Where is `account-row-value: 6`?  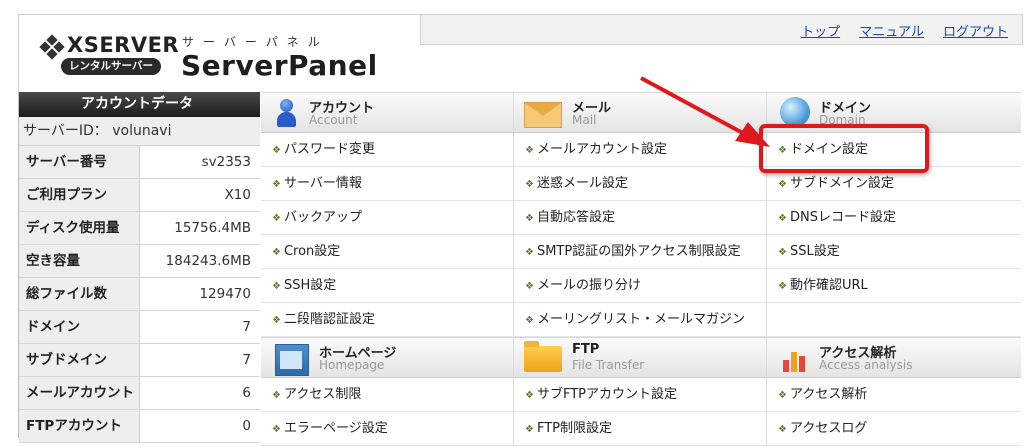
account-row-value: 6 is located at coordinates (246, 393).